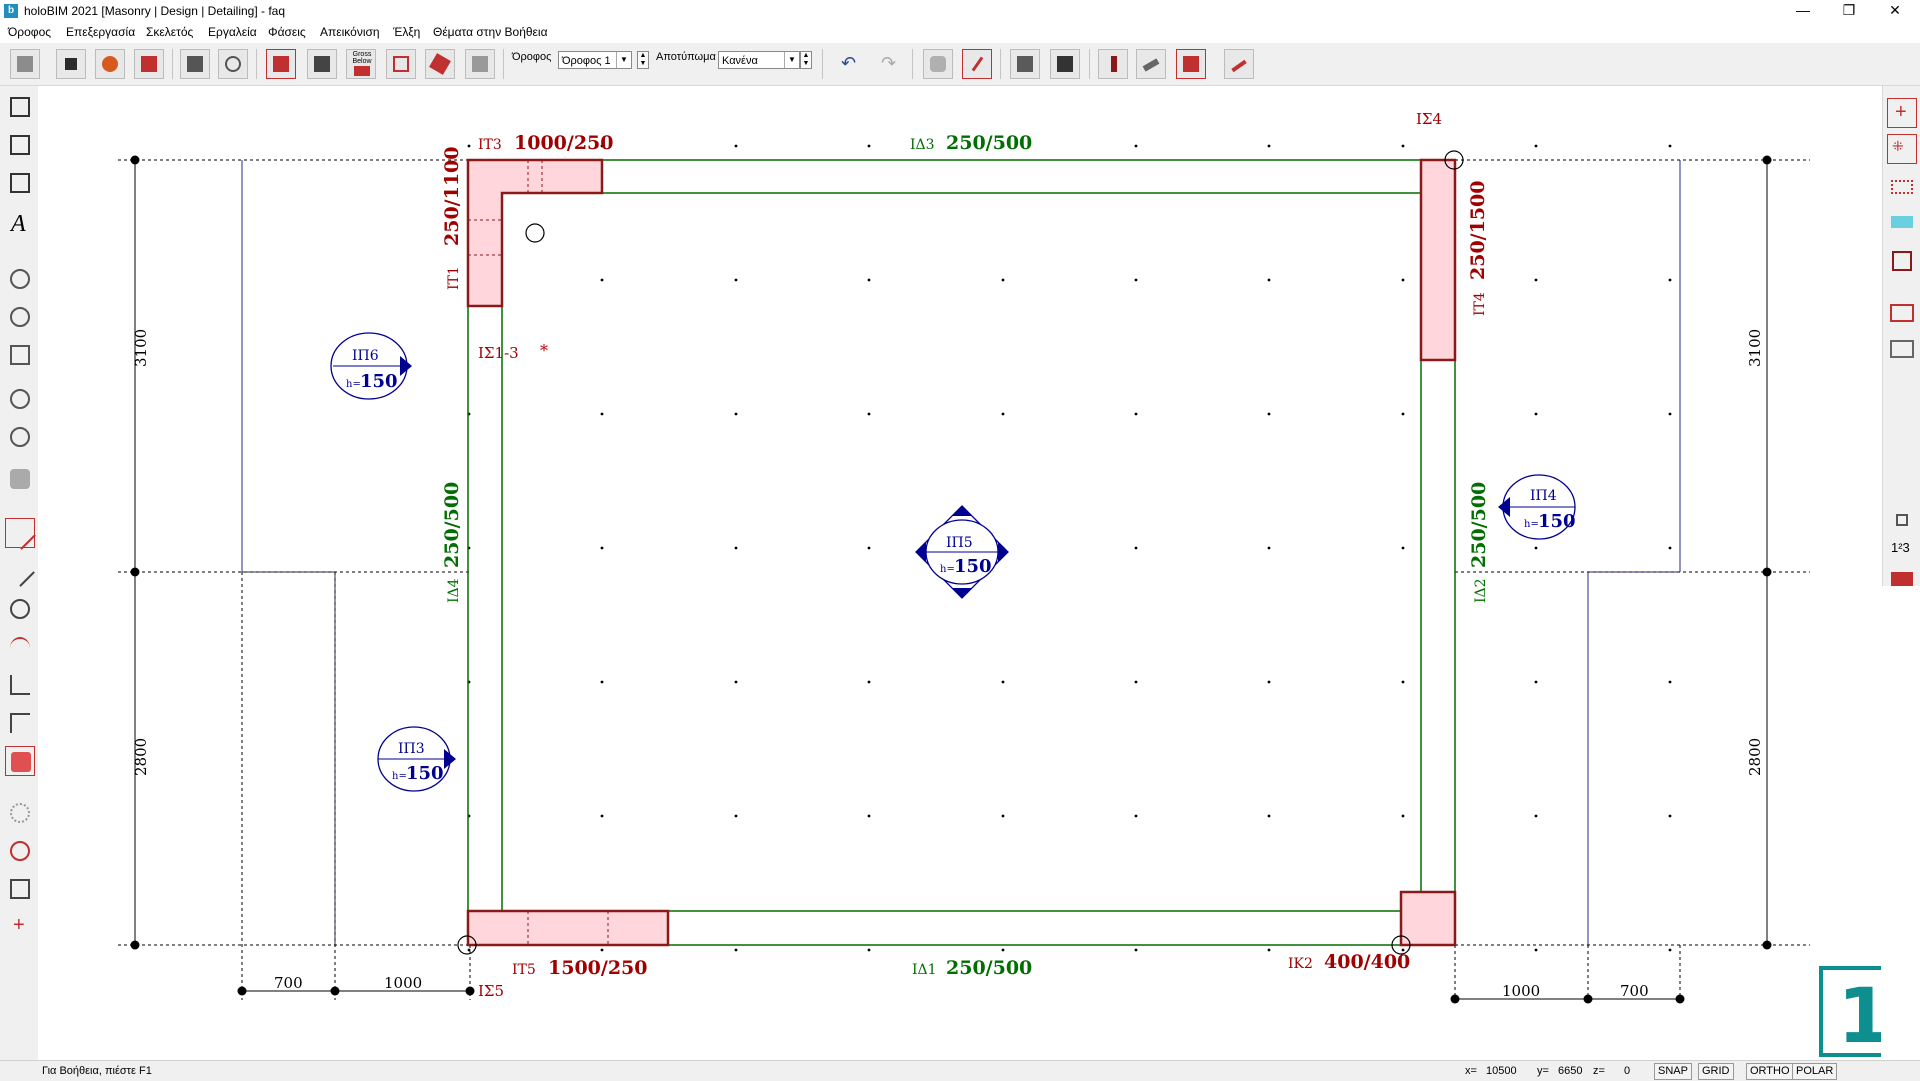 The height and width of the screenshot is (1081, 1920). Describe the element at coordinates (806, 60) in the screenshot. I see `result-spinner: ▲ ▼` at that location.